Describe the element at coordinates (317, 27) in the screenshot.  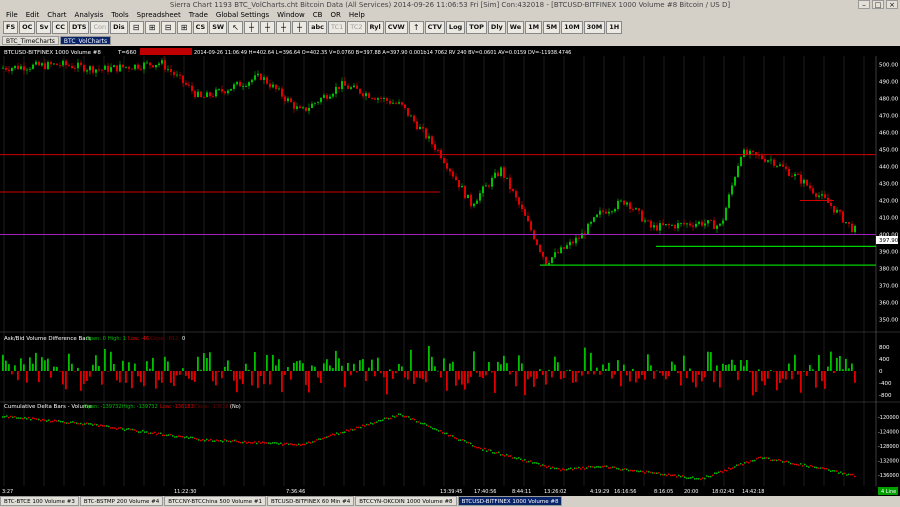
I see `toolbar-button-abc: abc` at that location.